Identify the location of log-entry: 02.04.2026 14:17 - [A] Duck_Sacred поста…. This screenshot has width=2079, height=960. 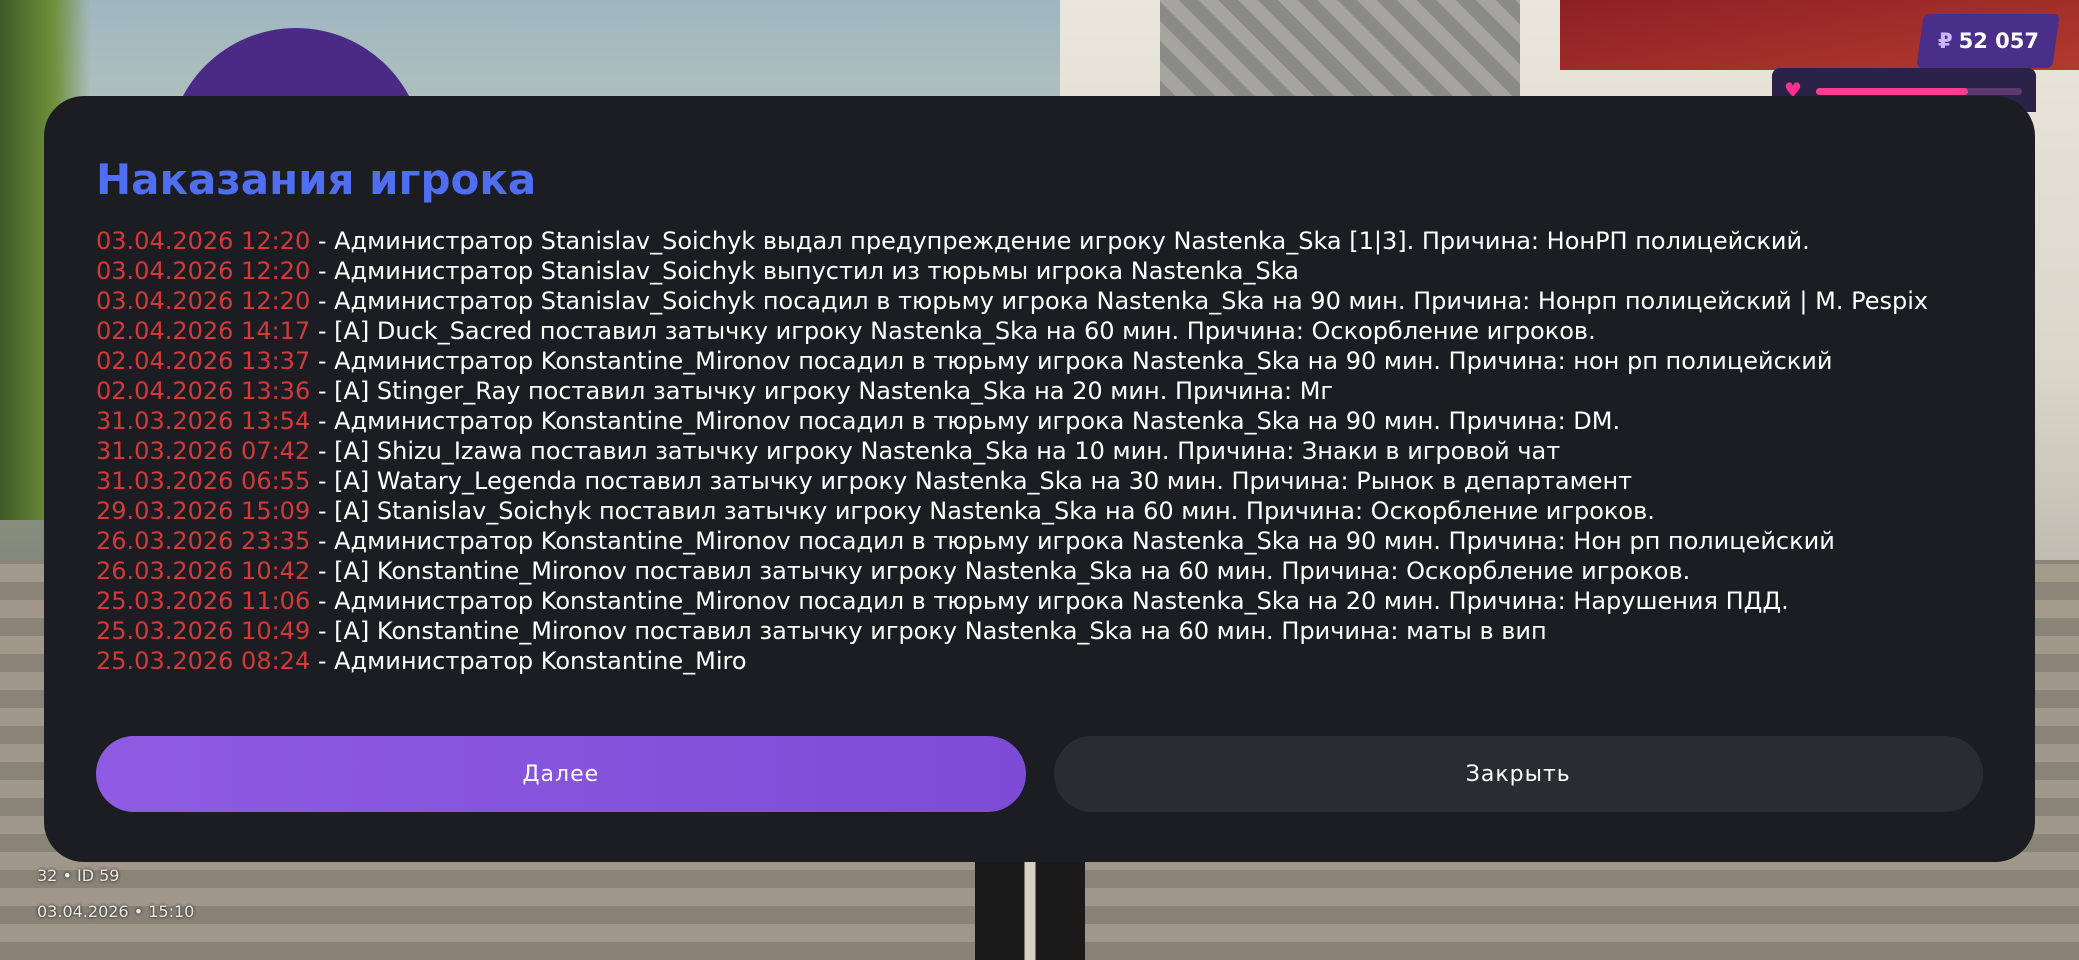
(1039, 331).